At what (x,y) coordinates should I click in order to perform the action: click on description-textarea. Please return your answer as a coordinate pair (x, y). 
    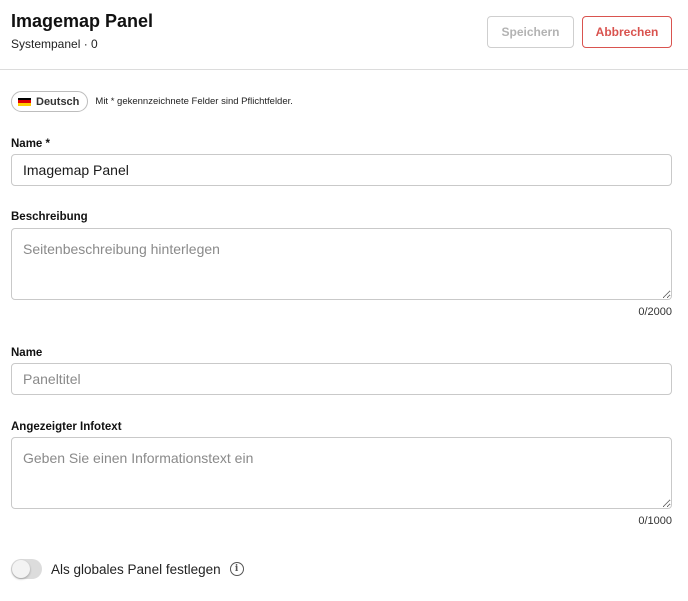
    Looking at the image, I should click on (341, 264).